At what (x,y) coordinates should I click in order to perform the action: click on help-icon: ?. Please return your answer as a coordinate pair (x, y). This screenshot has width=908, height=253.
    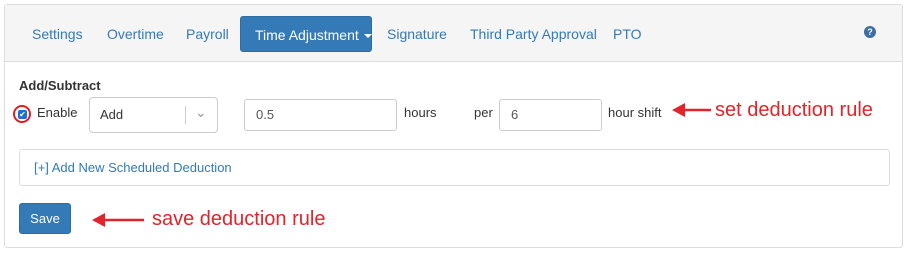
    Looking at the image, I should click on (870, 32).